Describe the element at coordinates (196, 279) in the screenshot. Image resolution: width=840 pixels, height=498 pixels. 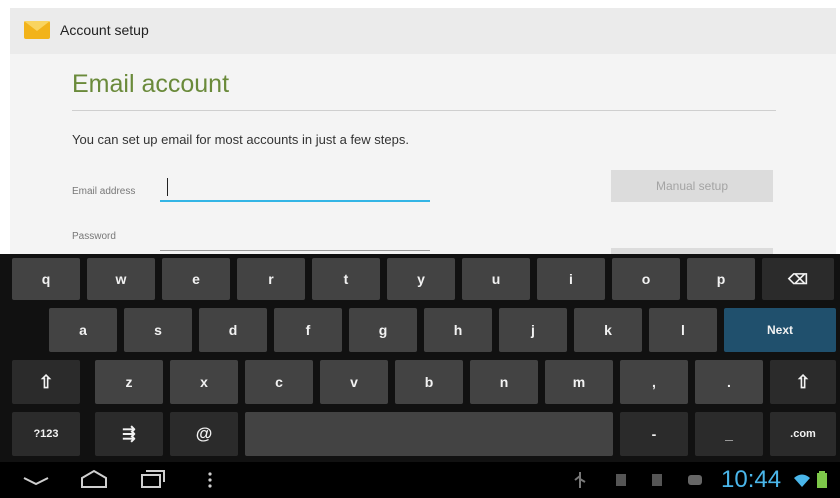
I see `key-e: e` at that location.